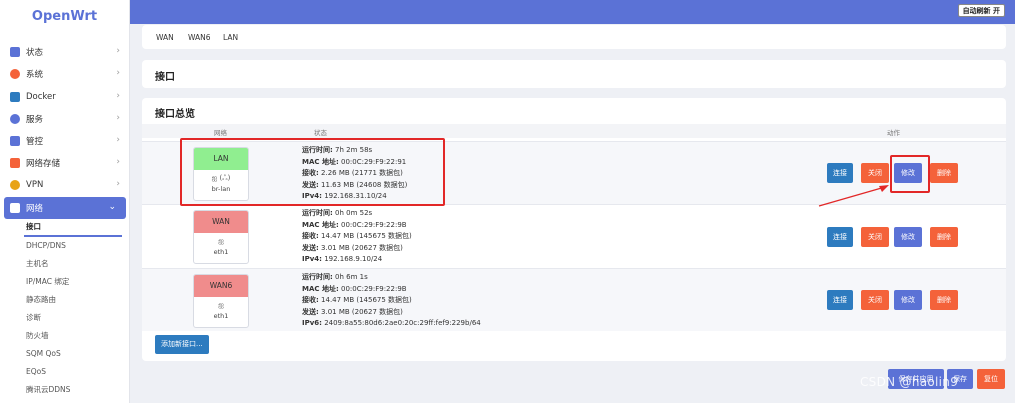 Image resolution: width=1015 pixels, height=403 pixels. I want to click on auto-refresh-button: 自动刷新 开, so click(981, 10).